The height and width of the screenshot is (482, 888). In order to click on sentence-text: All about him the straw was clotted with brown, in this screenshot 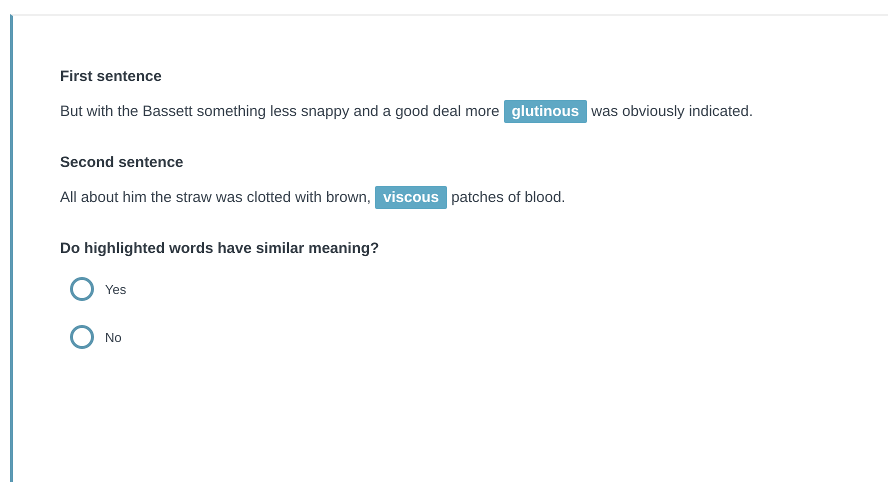, I will do `click(215, 197)`.